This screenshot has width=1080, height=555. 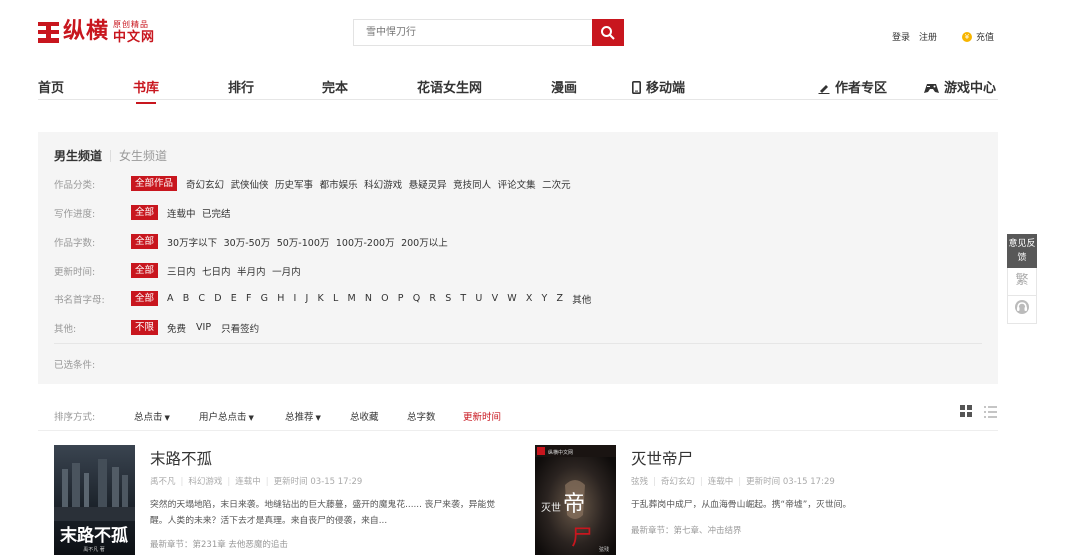 What do you see at coordinates (351, 298) in the screenshot?
I see `letter-option: M` at bounding box center [351, 298].